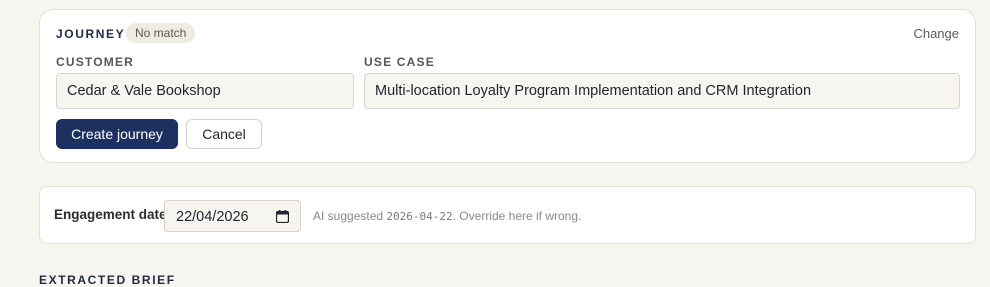 The height and width of the screenshot is (287, 990). I want to click on customer-input, so click(205, 91).